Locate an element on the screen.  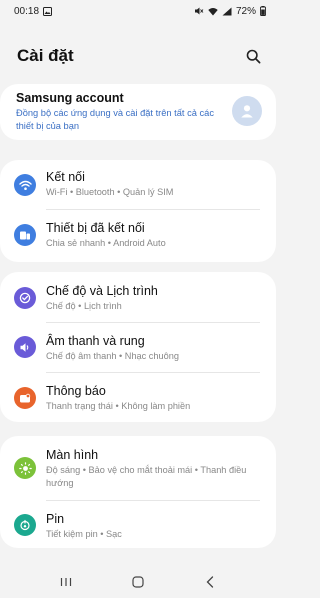
status-time: 00:18 is located at coordinates (27, 11).